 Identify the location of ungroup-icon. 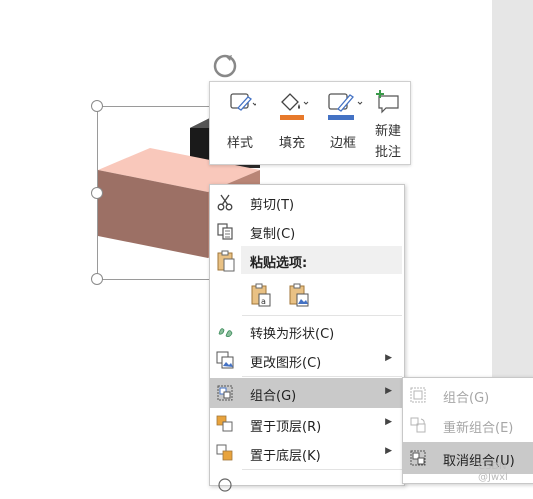
(418, 458).